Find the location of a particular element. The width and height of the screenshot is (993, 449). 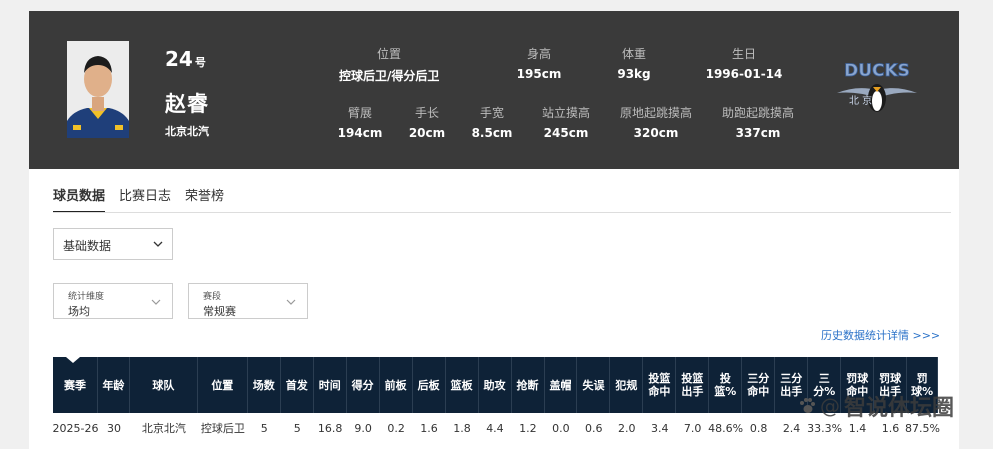

info-birthday: 生日 1996-01-14 is located at coordinates (744, 64).